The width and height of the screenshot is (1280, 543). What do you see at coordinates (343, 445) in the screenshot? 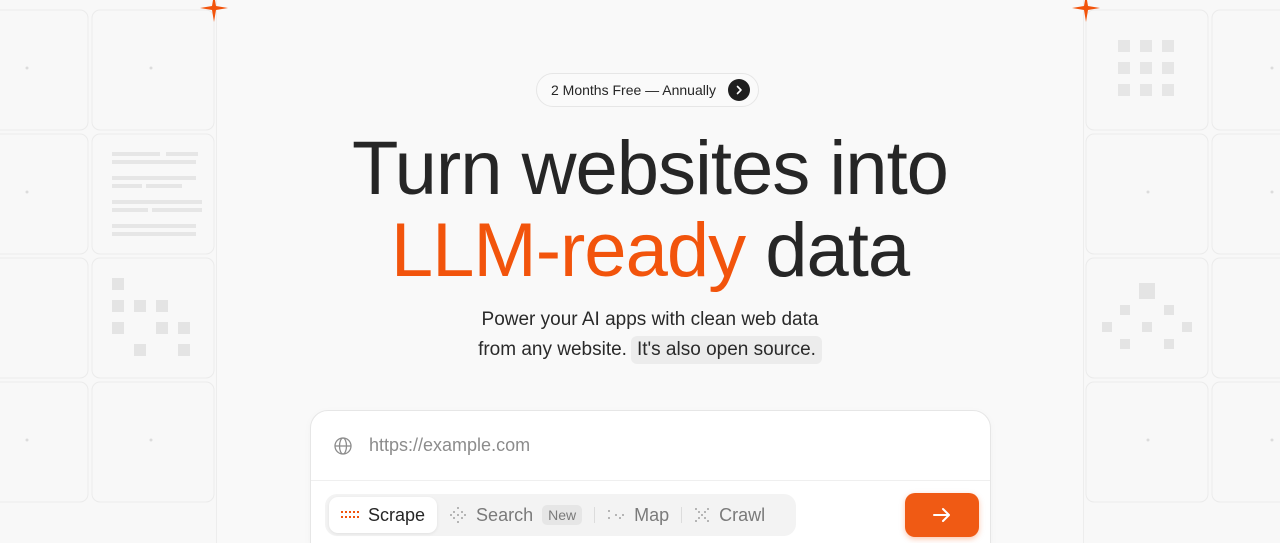
I see `globe-icon` at bounding box center [343, 445].